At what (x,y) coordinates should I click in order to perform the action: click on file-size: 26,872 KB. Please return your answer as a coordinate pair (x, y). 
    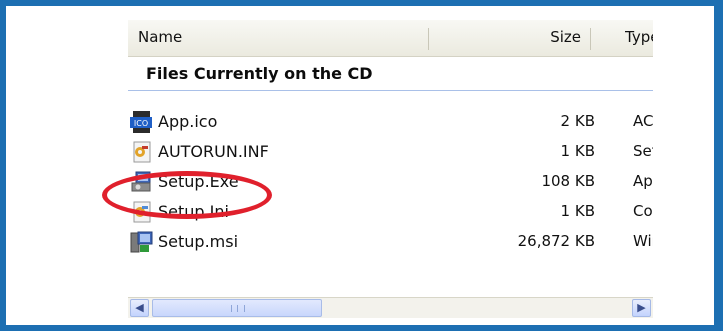
    Looking at the image, I should click on (556, 241).